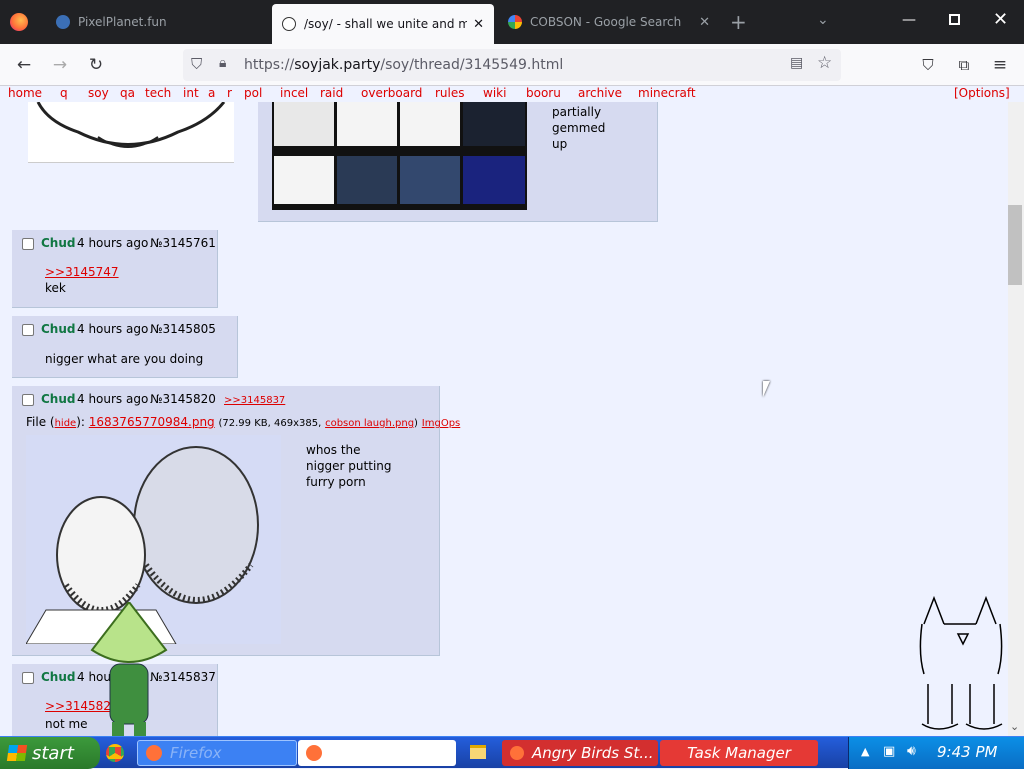 This screenshot has height=769, width=1024. Describe the element at coordinates (967, 752) in the screenshot. I see `clock: 9:43 PM` at that location.